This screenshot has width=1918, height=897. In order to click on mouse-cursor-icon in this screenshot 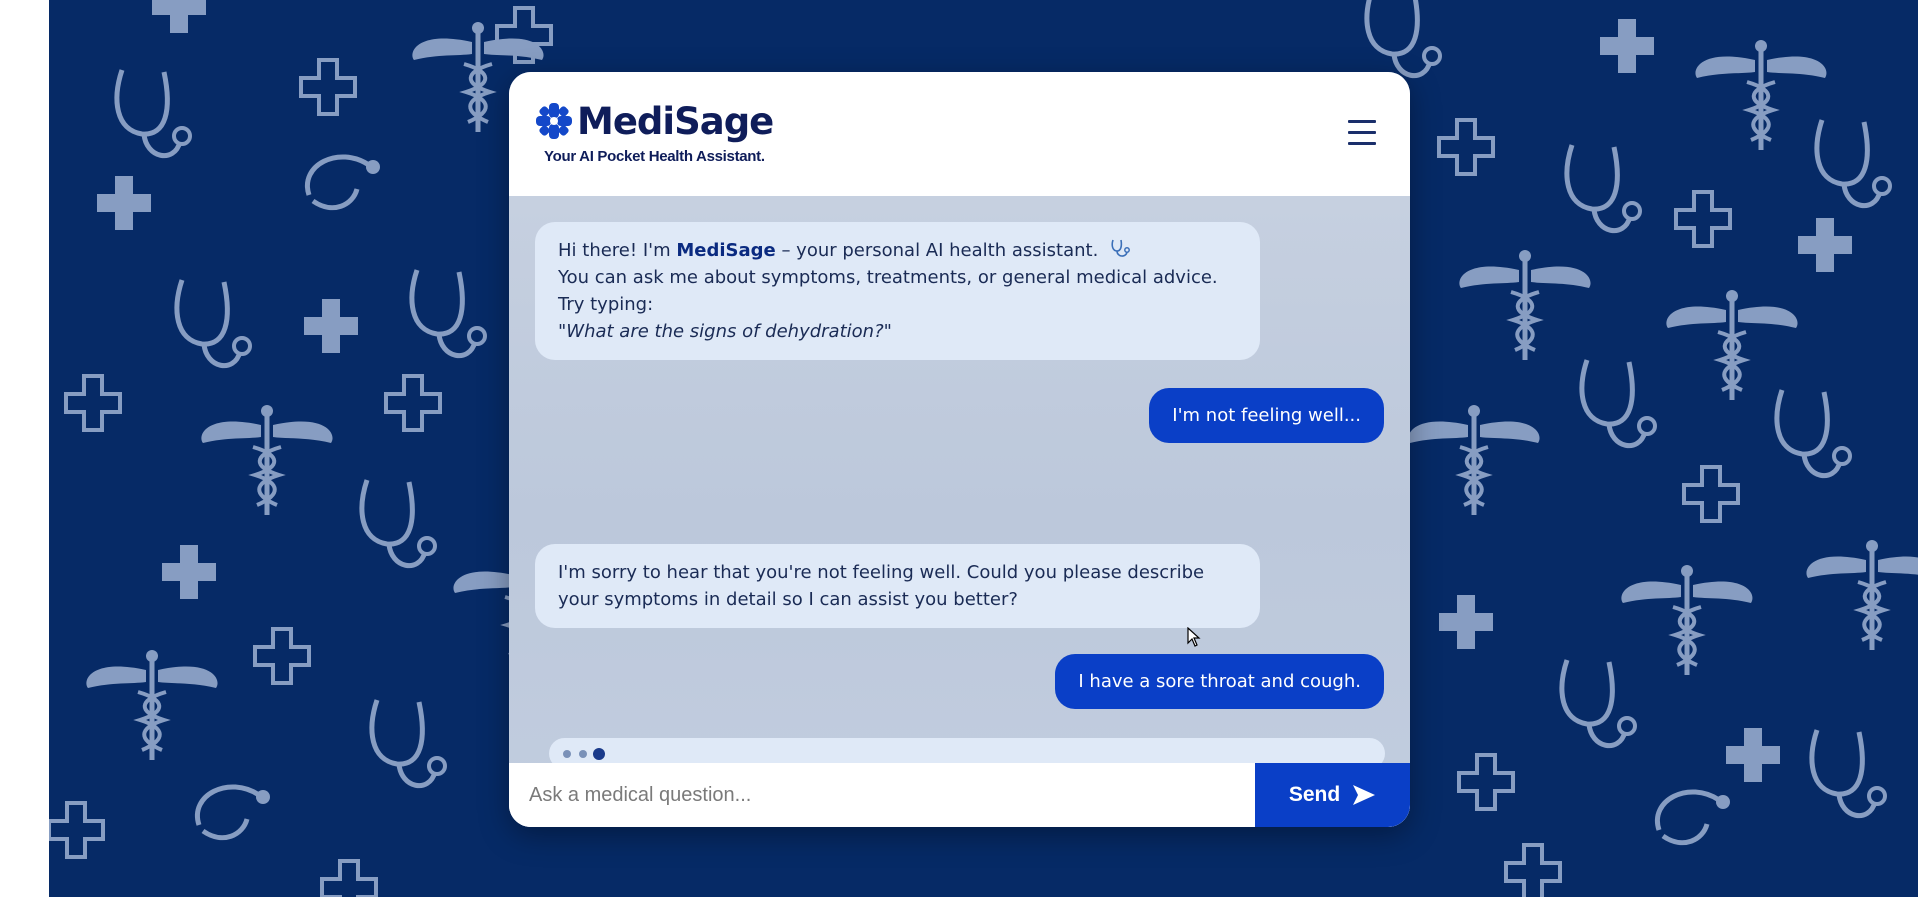, I will do `click(1194, 637)`.